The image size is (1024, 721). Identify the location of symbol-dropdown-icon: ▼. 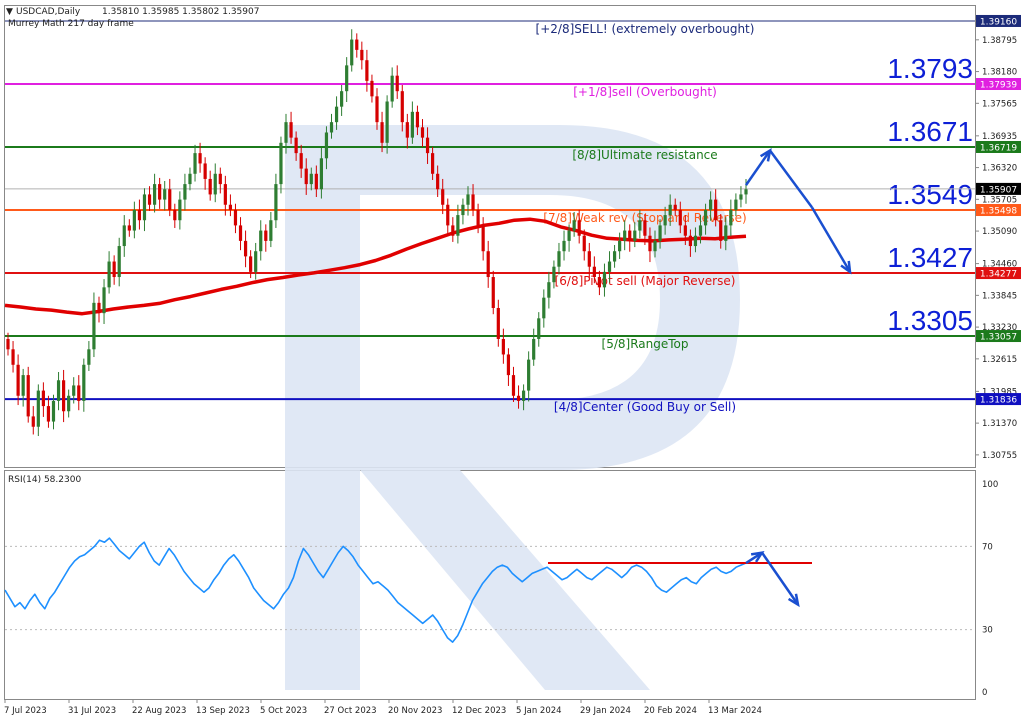
(9, 12).